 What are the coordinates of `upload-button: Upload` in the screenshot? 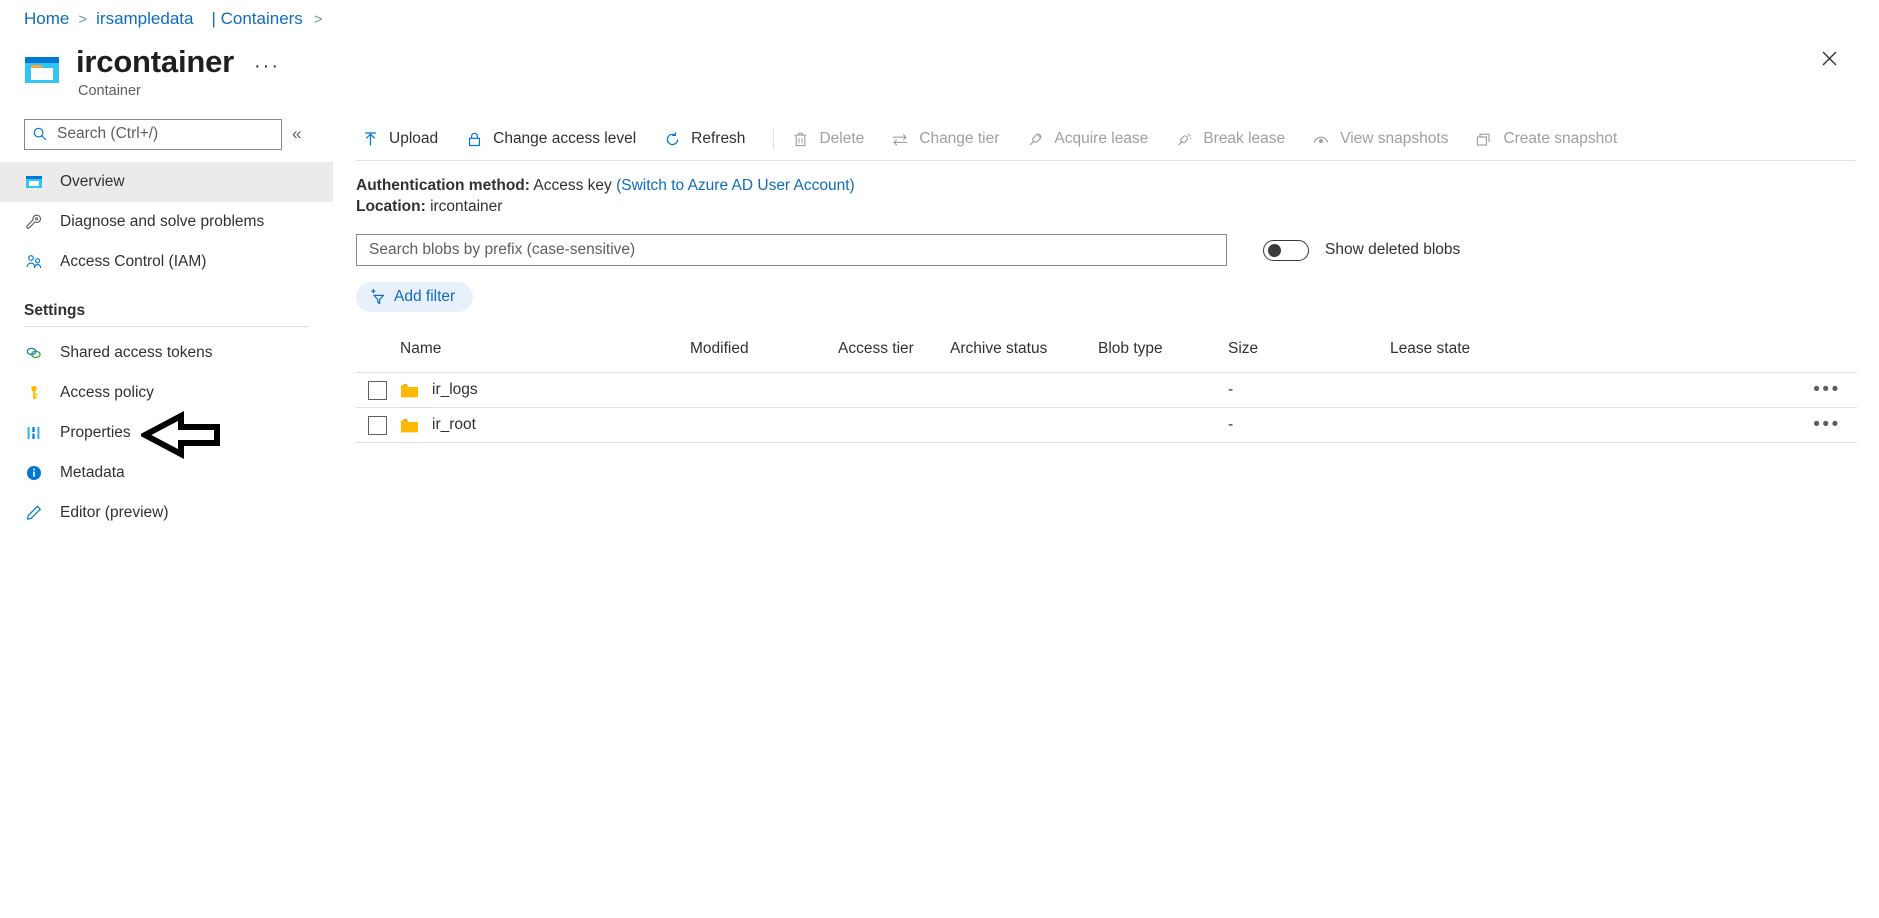 It's located at (403, 139).